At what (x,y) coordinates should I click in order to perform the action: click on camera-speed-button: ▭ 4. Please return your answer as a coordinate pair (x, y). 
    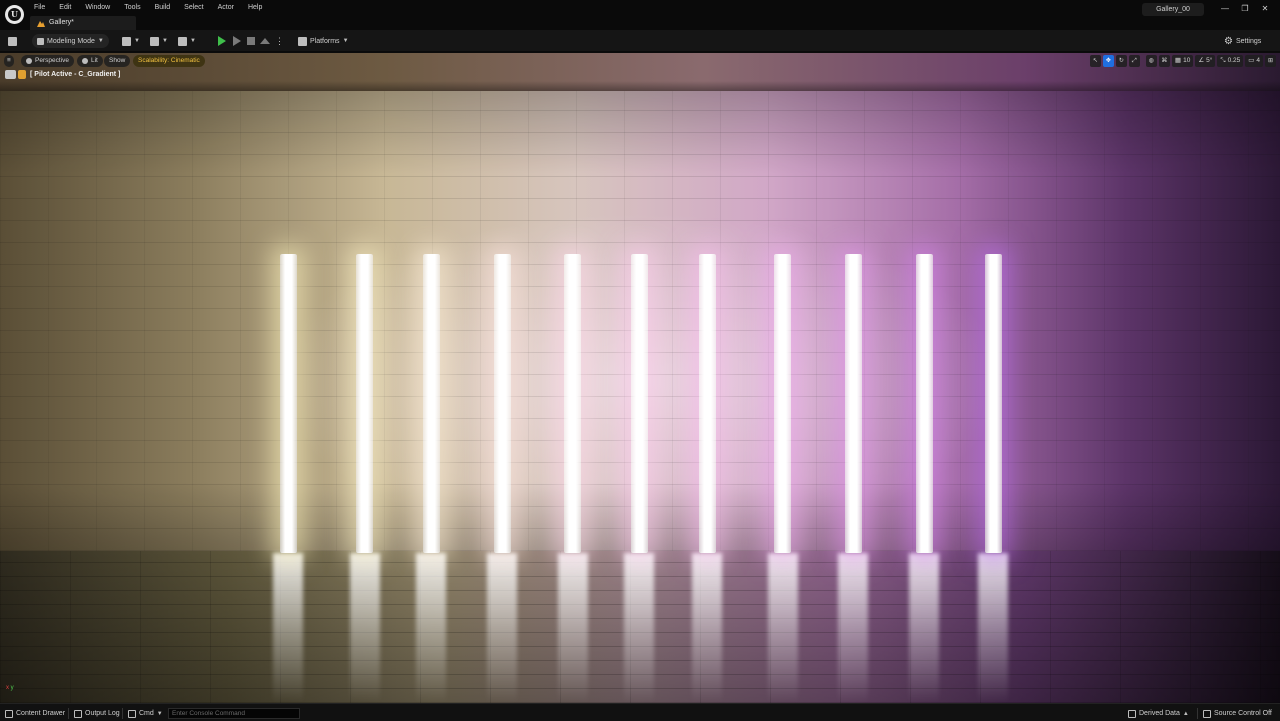
    Looking at the image, I should click on (1254, 61).